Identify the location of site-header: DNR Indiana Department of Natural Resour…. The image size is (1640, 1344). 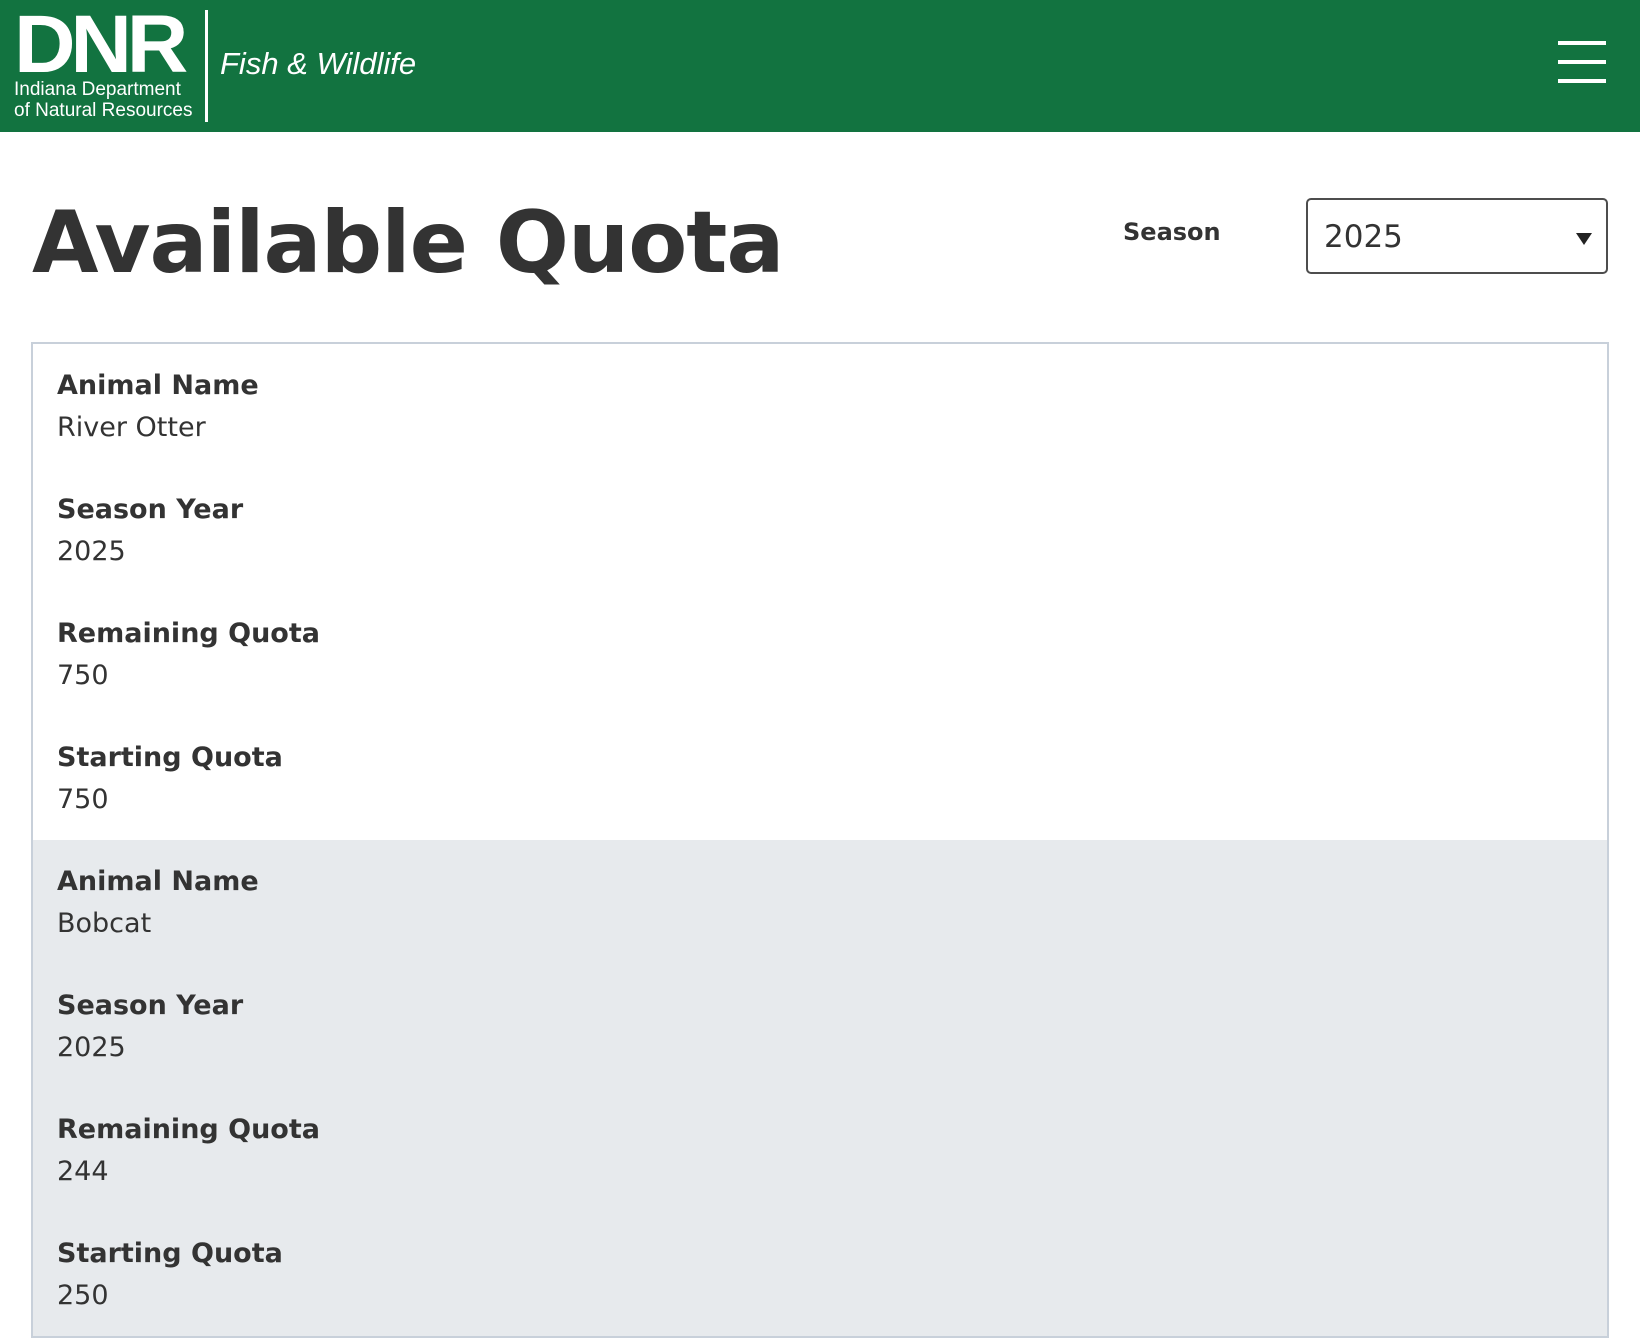
(820, 66).